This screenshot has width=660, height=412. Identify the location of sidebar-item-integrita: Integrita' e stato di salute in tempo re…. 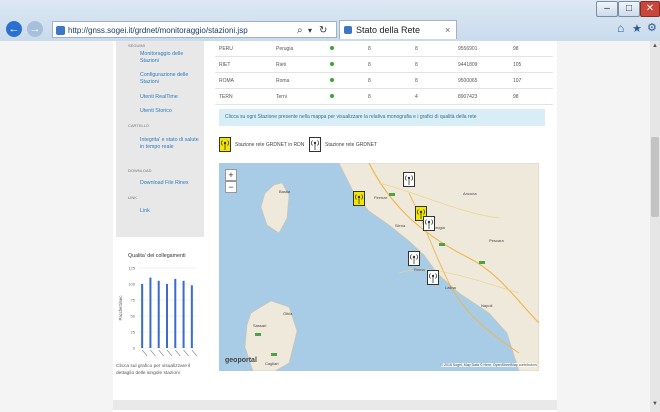
(171, 144).